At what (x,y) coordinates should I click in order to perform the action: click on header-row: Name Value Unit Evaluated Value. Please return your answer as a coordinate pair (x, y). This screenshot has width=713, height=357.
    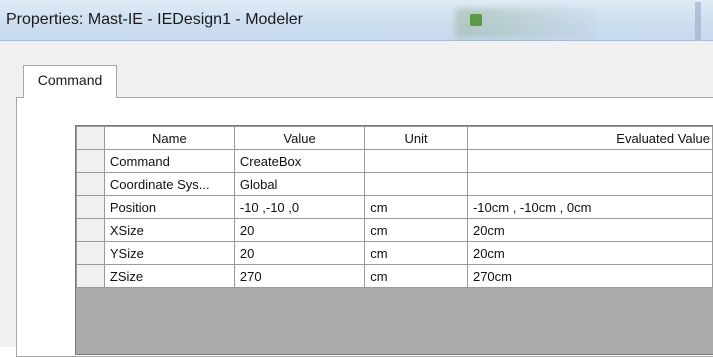
    Looking at the image, I should click on (394, 138).